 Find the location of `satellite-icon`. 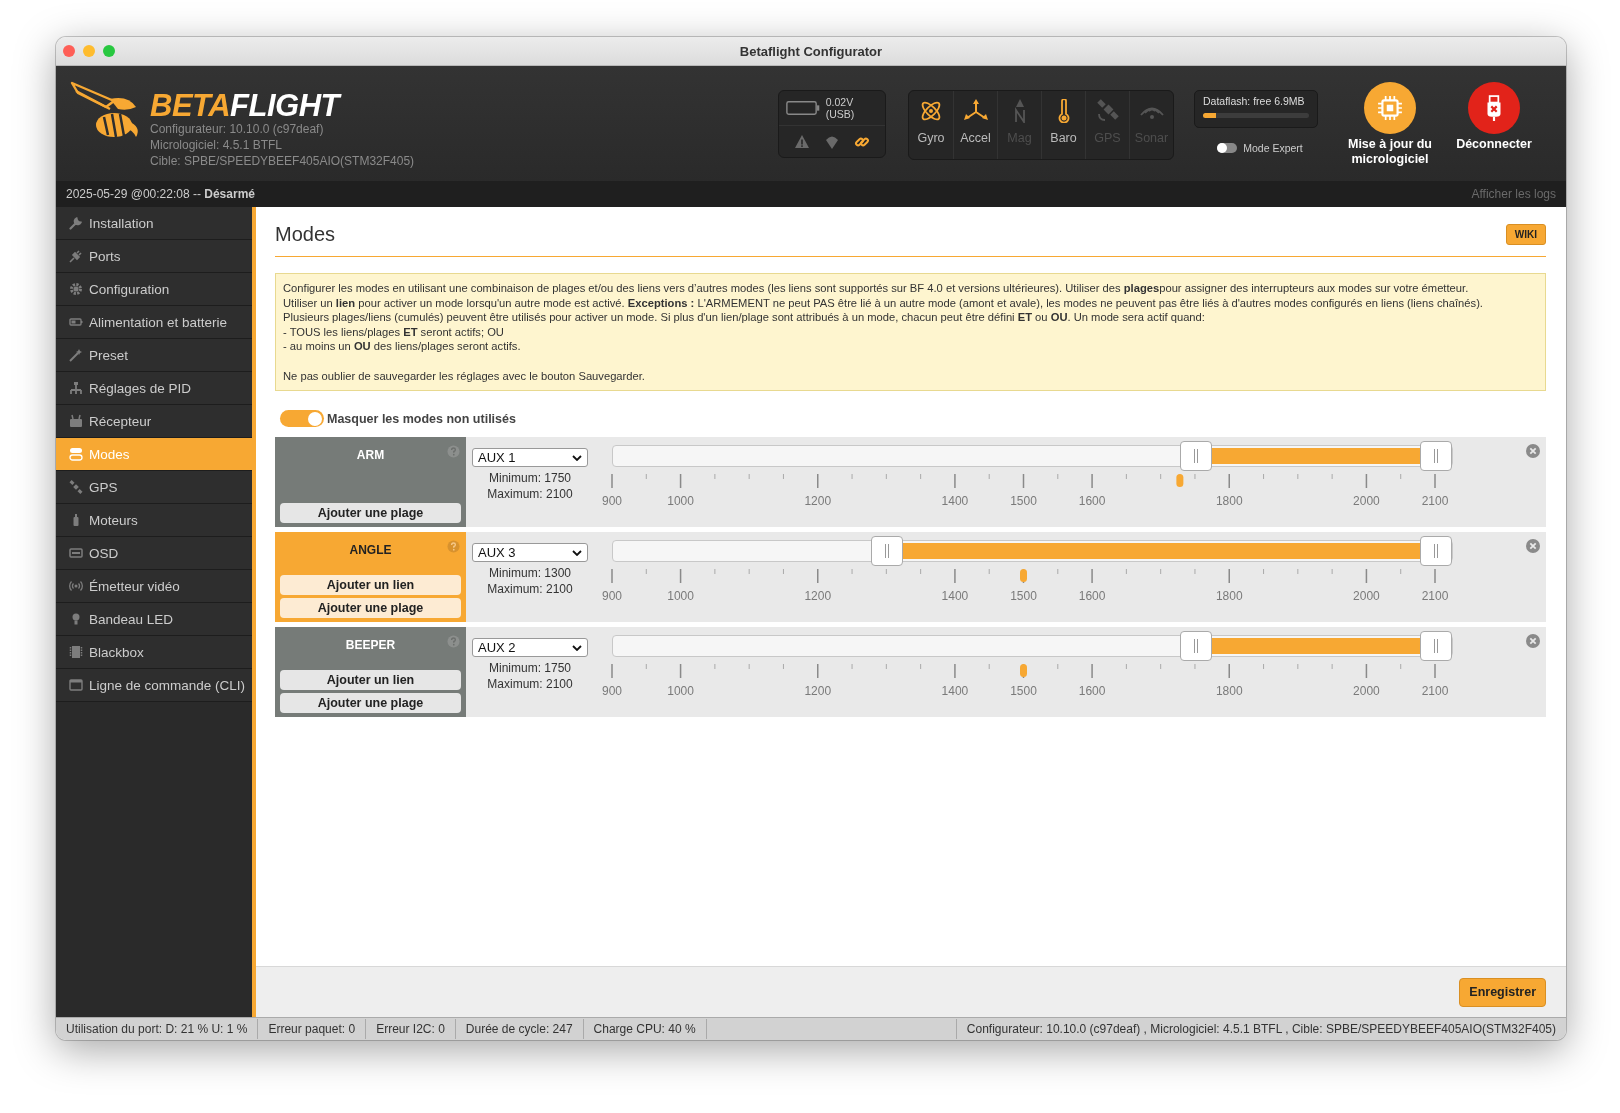

satellite-icon is located at coordinates (1107, 111).